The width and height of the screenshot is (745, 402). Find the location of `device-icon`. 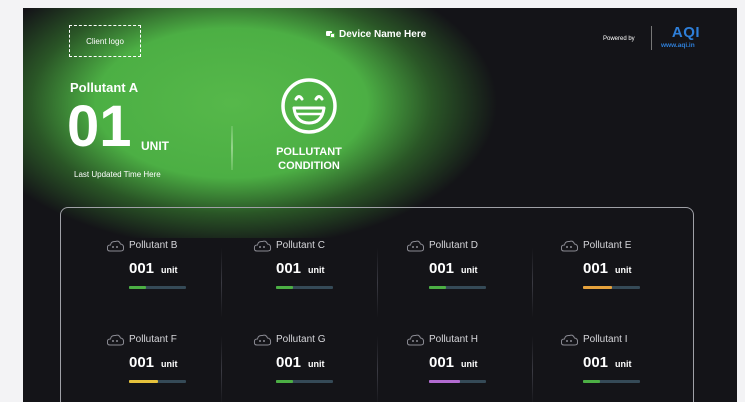

device-icon is located at coordinates (330, 34).